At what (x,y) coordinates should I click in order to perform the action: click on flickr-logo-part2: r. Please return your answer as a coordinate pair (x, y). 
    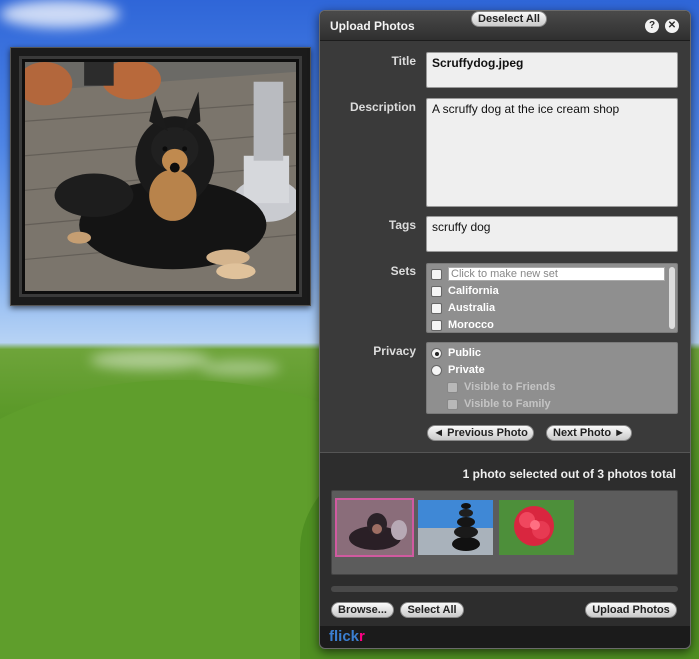
    Looking at the image, I should click on (362, 636).